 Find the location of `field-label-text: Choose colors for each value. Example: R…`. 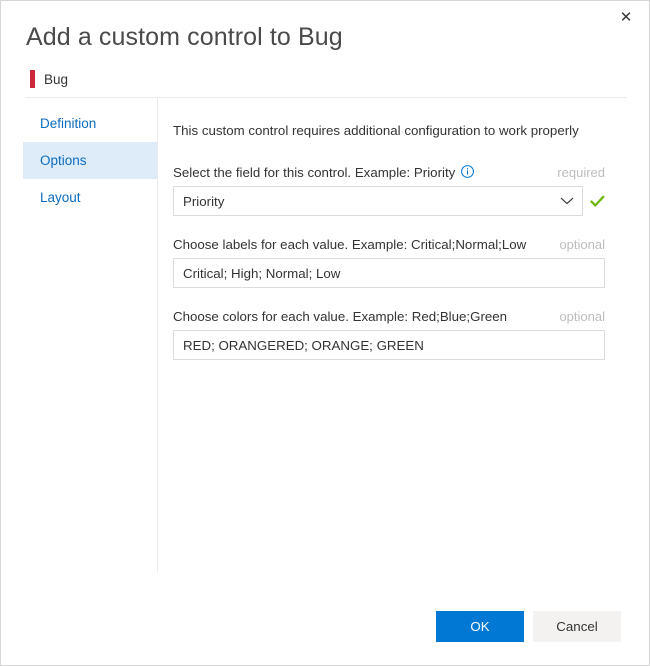

field-label-text: Choose colors for each value. Example: R… is located at coordinates (340, 316).